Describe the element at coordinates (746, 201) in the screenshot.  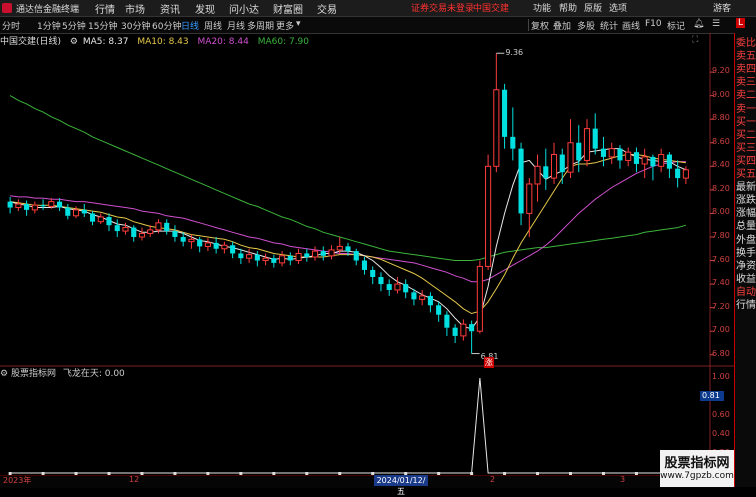
I see `panel-item-12: 涨跌` at that location.